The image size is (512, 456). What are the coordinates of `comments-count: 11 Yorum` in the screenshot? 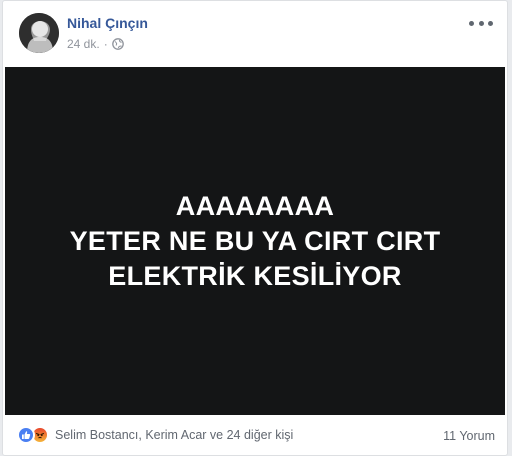 It's located at (469, 436).